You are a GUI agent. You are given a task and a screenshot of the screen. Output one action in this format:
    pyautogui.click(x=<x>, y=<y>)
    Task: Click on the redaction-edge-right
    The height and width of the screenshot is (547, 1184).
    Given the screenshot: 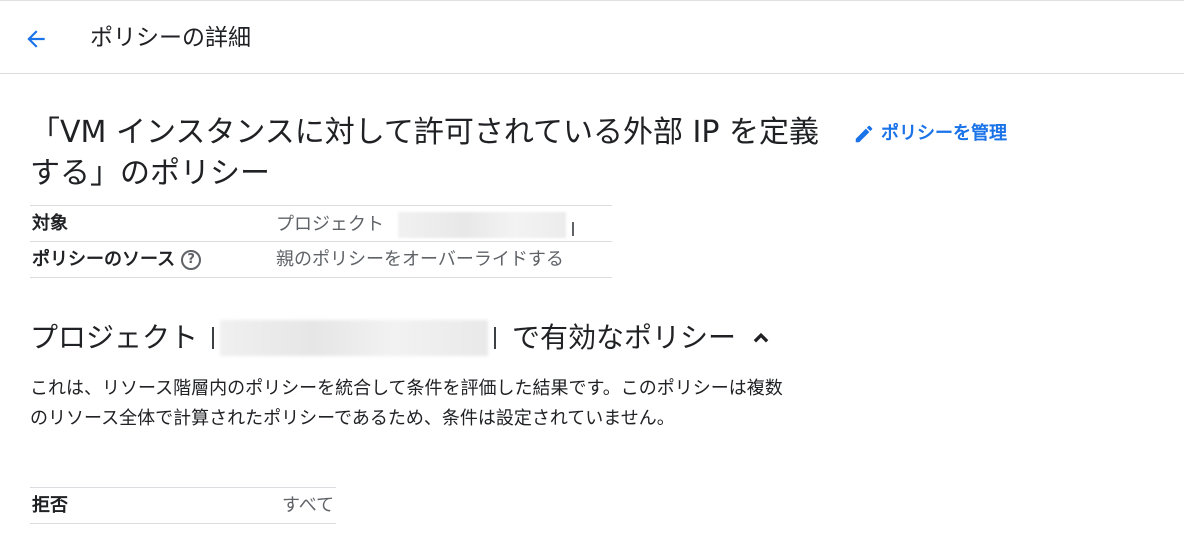 What is the action you would take?
    pyautogui.click(x=495, y=338)
    